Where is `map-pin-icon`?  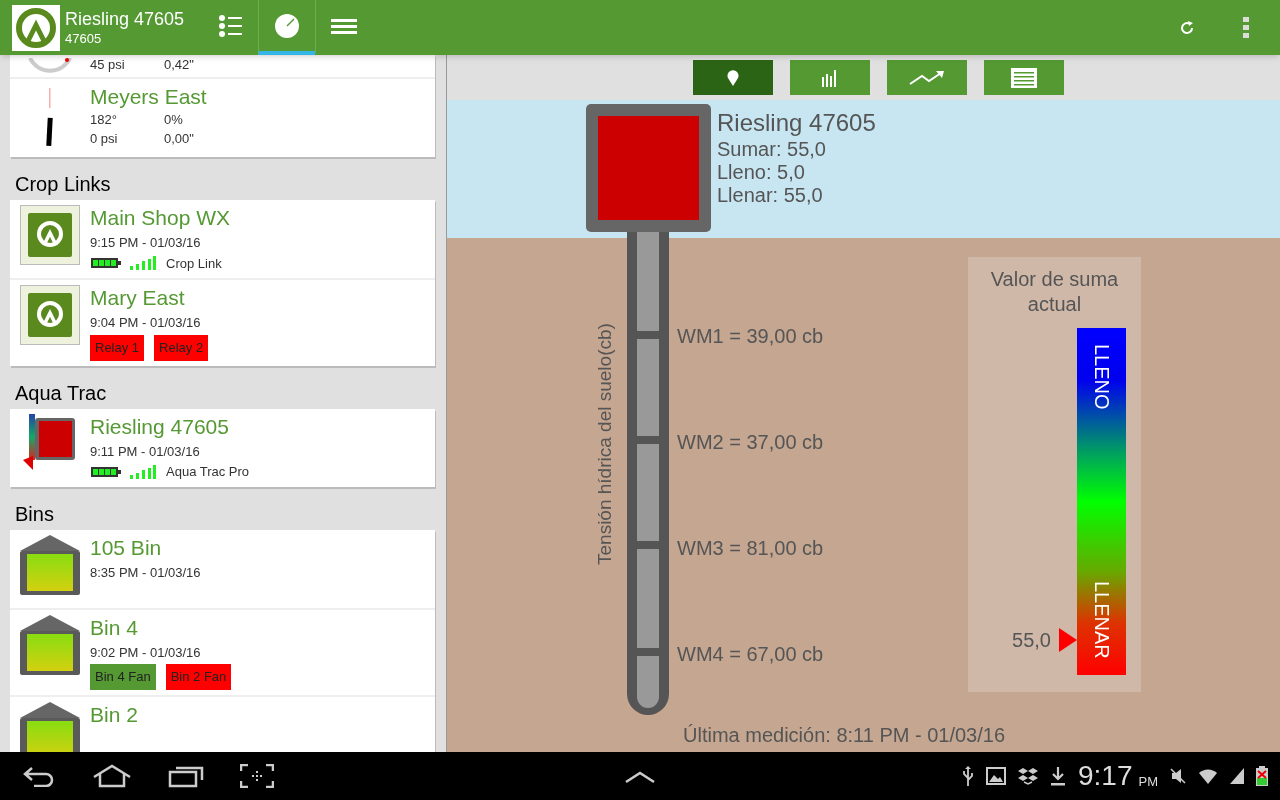
map-pin-icon is located at coordinates (733, 77).